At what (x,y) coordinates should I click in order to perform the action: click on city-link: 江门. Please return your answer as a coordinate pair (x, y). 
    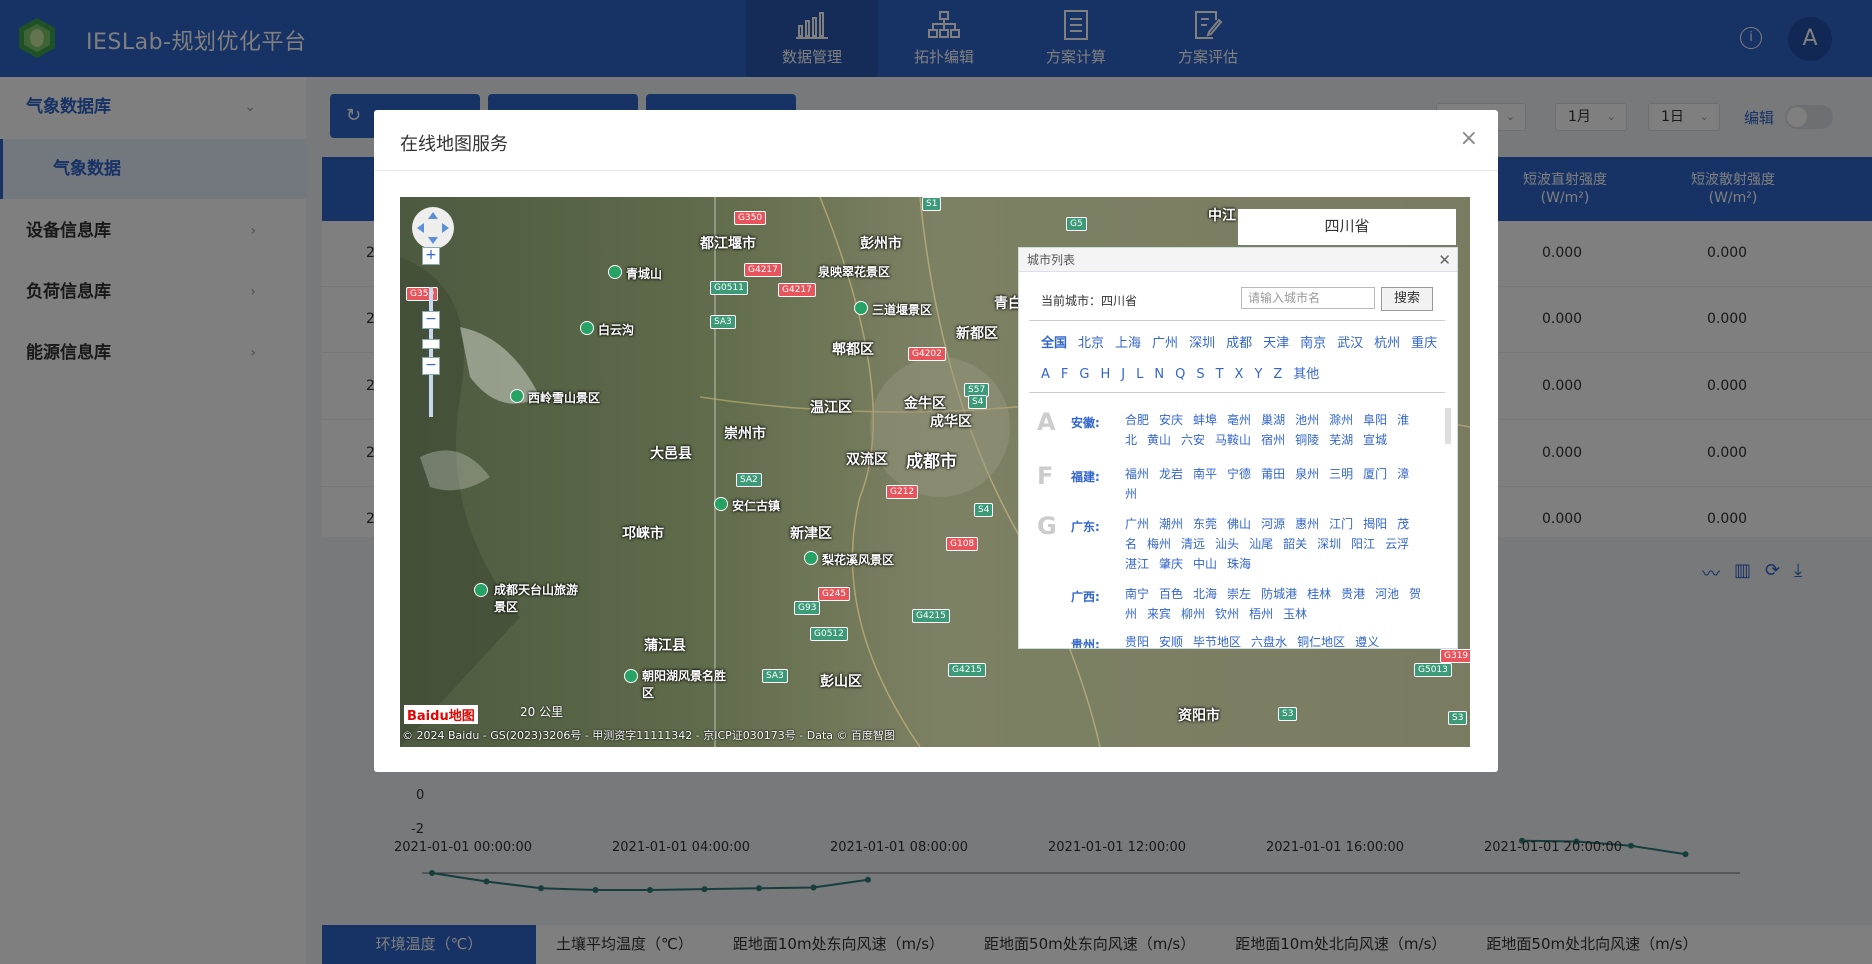
    Looking at the image, I should click on (1341, 524).